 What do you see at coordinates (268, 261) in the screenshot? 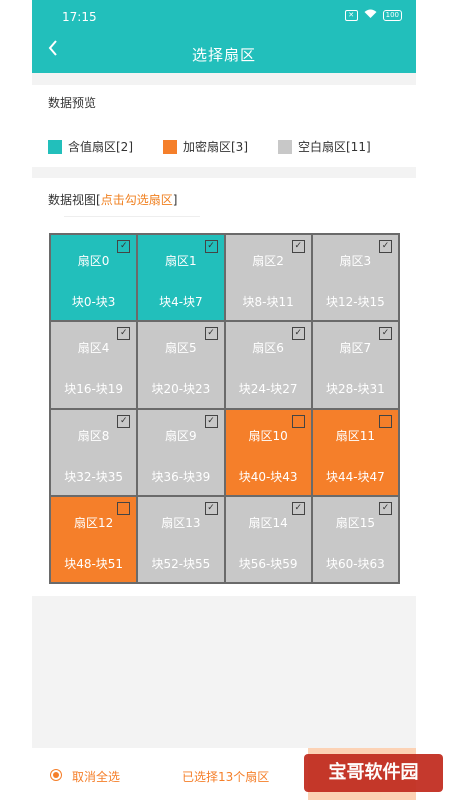
I see `sector-name: 扇区2` at bounding box center [268, 261].